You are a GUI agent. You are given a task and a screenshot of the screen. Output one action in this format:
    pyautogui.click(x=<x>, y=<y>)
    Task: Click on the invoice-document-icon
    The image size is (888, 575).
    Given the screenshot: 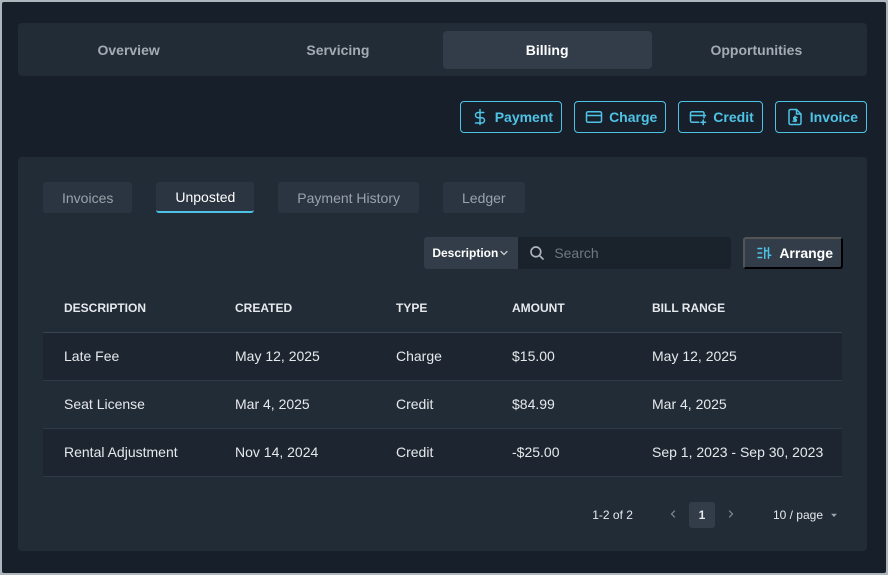 What is the action you would take?
    pyautogui.click(x=795, y=117)
    